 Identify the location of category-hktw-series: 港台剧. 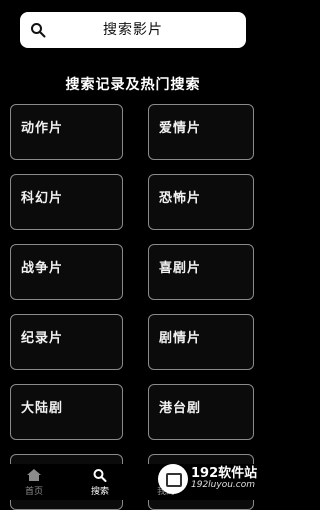
(201, 412).